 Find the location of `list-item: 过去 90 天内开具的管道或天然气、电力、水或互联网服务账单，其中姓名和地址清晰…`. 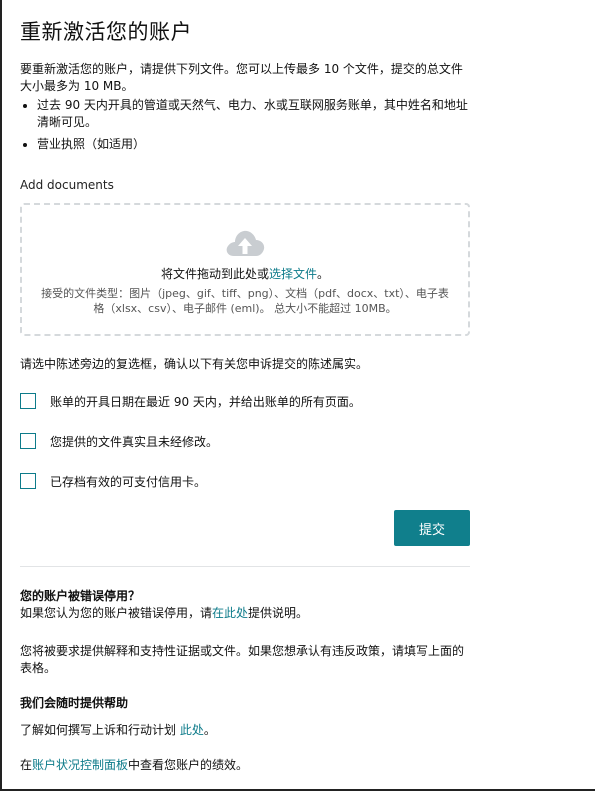

list-item: 过去 90 天内开具的管道或天然气、电力、水或互联网服务账单，其中姓名和地址清晰… is located at coordinates (253, 114).